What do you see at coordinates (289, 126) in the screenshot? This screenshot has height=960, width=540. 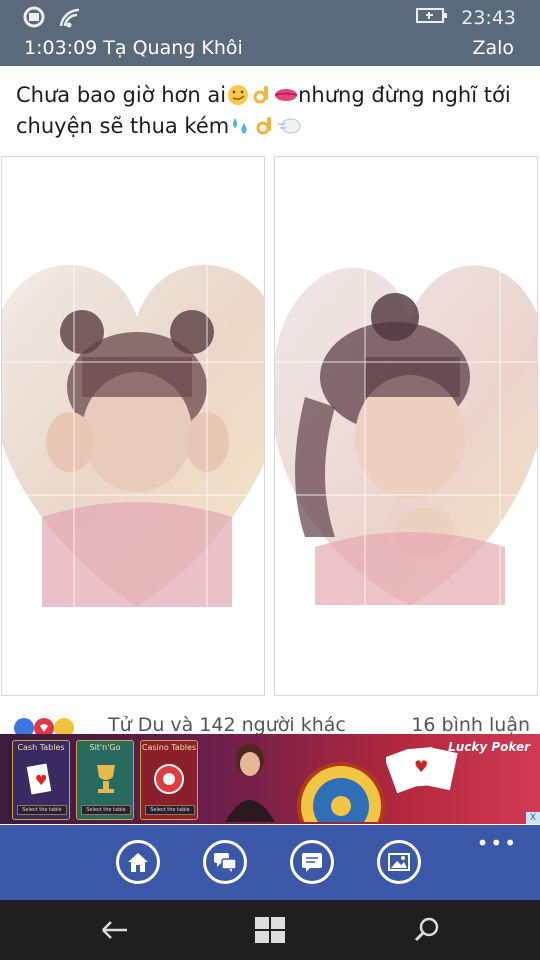 I see `dash-emoji-icon` at bounding box center [289, 126].